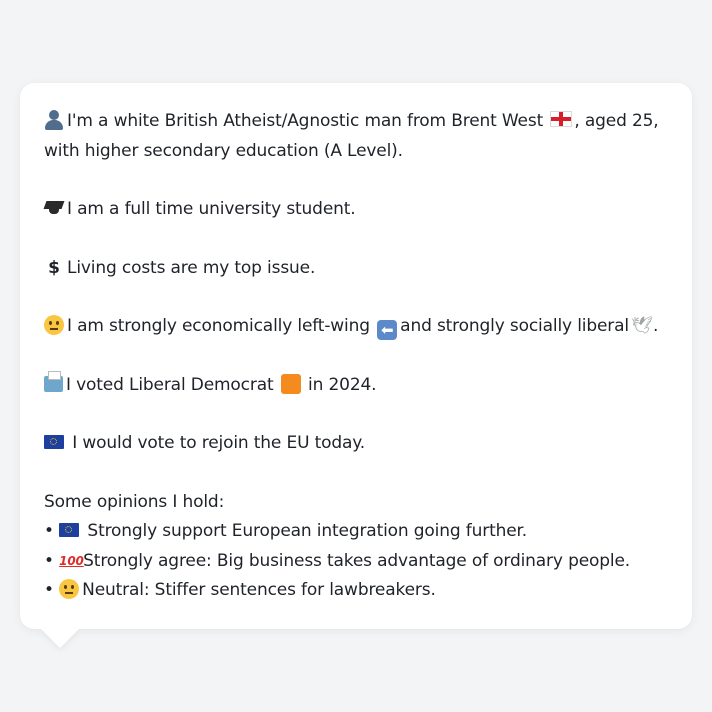 The height and width of the screenshot is (712, 712). I want to click on vote-line: I voted Liberal Democrat in 2024., so click(358, 385).